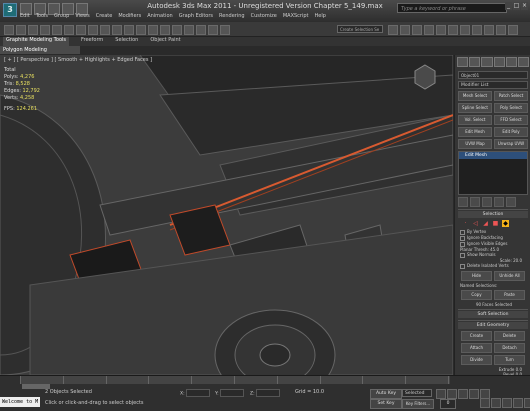  Describe the element at coordinates (189, 30) in the screenshot. I see `angle-snap-icon` at that location.